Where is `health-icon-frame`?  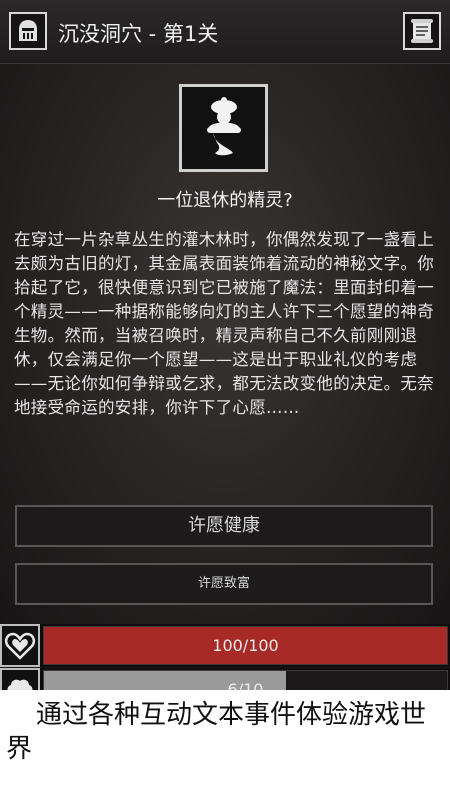
health-icon-frame is located at coordinates (20, 645).